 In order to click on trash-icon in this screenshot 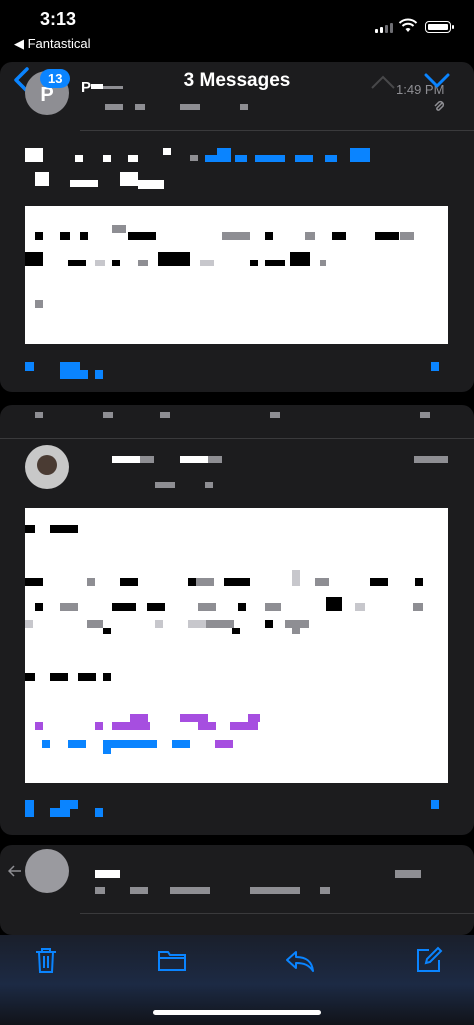, I will do `click(46, 960)`.